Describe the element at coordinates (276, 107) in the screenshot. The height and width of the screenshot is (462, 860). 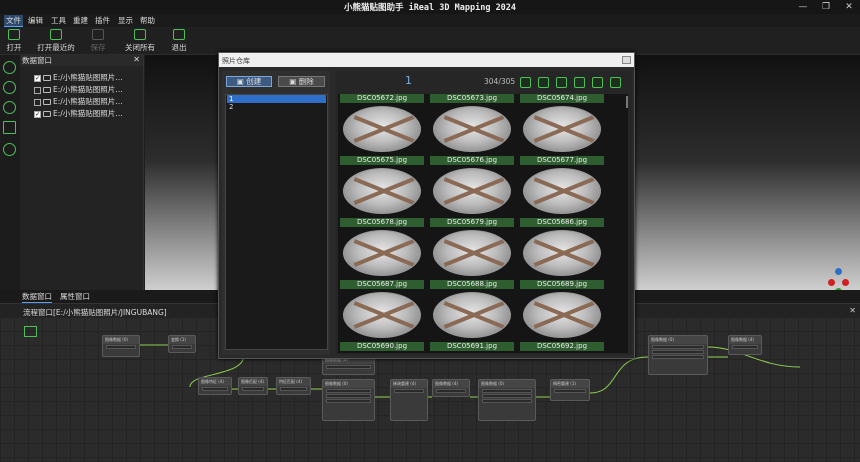
I see `list-item: 2` at that location.